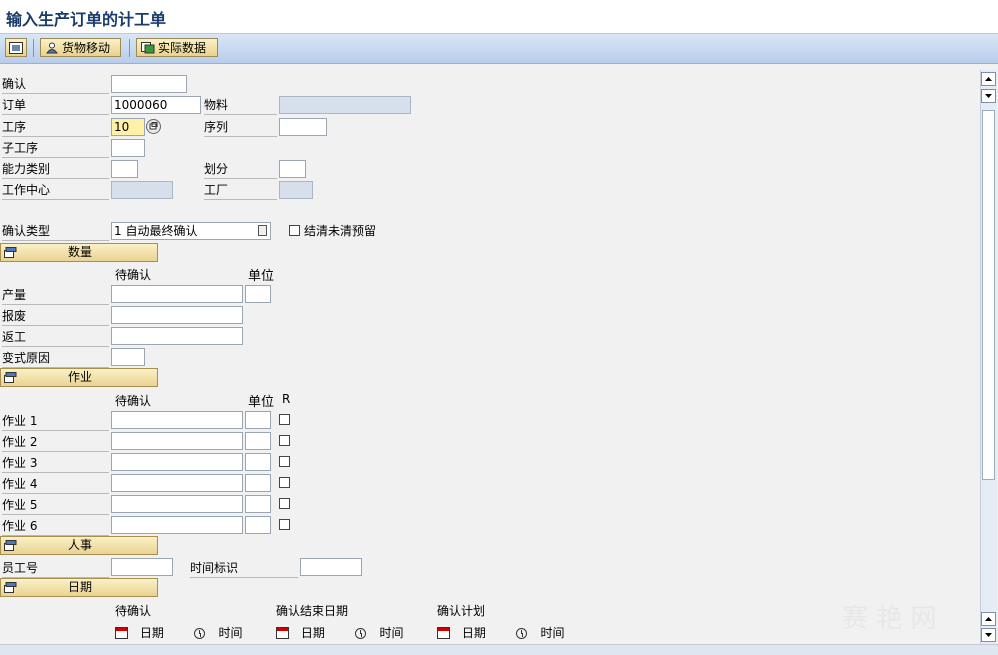 The image size is (998, 655). I want to click on goods-movement-label: 货物移动, so click(86, 48).